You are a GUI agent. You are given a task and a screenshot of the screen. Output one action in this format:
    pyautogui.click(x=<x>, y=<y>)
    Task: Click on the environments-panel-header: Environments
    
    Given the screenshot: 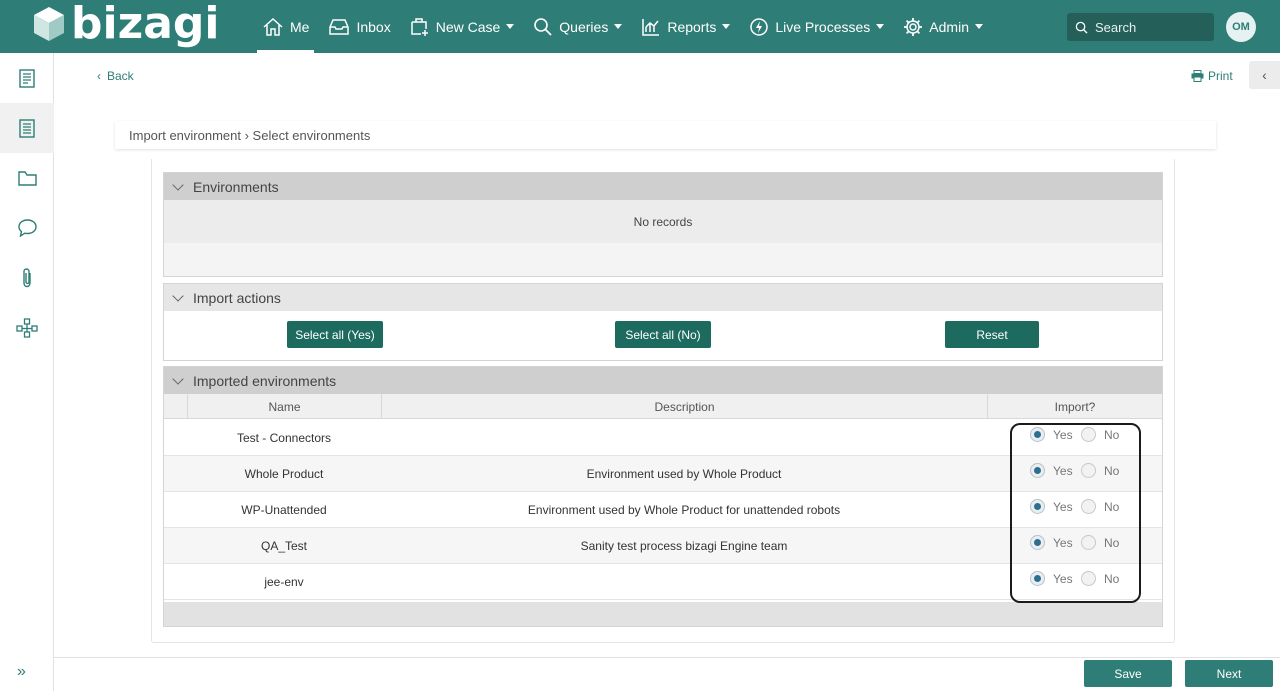 What is the action you would take?
    pyautogui.click(x=663, y=186)
    